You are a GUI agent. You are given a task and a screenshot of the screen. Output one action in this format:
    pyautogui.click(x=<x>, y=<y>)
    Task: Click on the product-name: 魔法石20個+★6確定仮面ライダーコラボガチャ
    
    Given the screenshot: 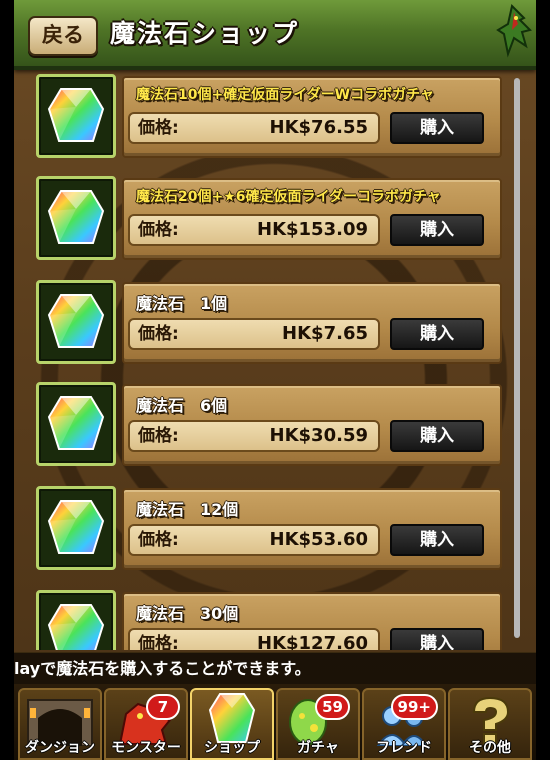 What is the action you would take?
    pyautogui.click(x=288, y=197)
    